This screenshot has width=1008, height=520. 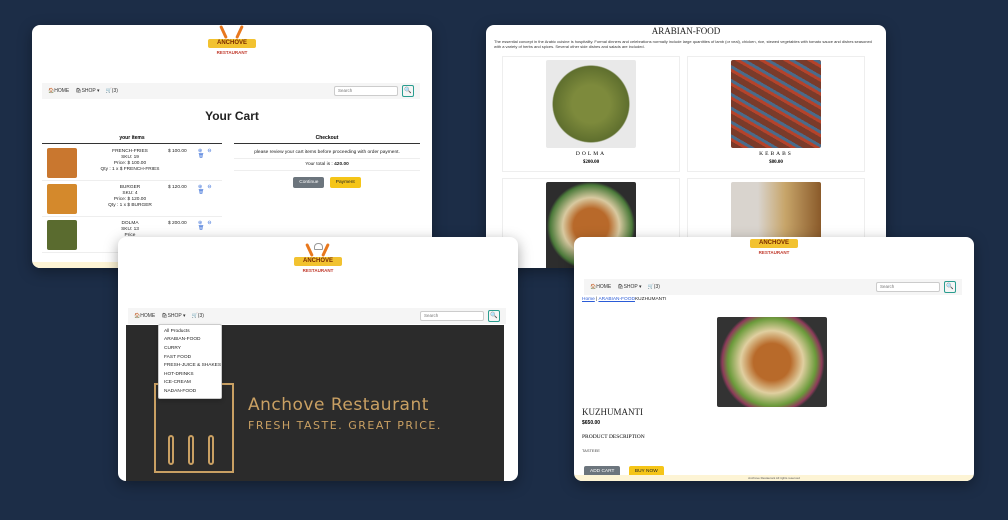 What do you see at coordinates (338, 405) in the screenshot?
I see `banner-title: Anchove Restaurant` at bounding box center [338, 405].